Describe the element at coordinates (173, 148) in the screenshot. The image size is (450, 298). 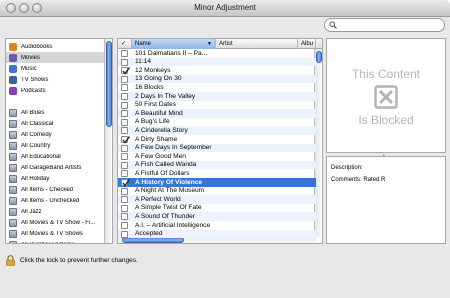
I see `track-name: A Few Days In September` at that location.